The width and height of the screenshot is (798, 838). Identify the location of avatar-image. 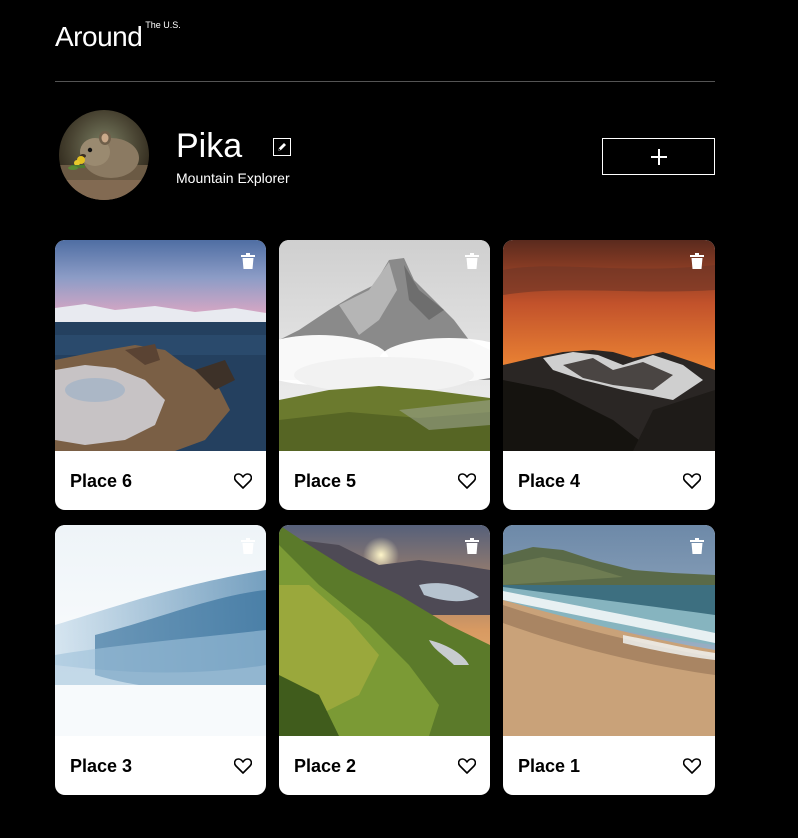
(104, 155).